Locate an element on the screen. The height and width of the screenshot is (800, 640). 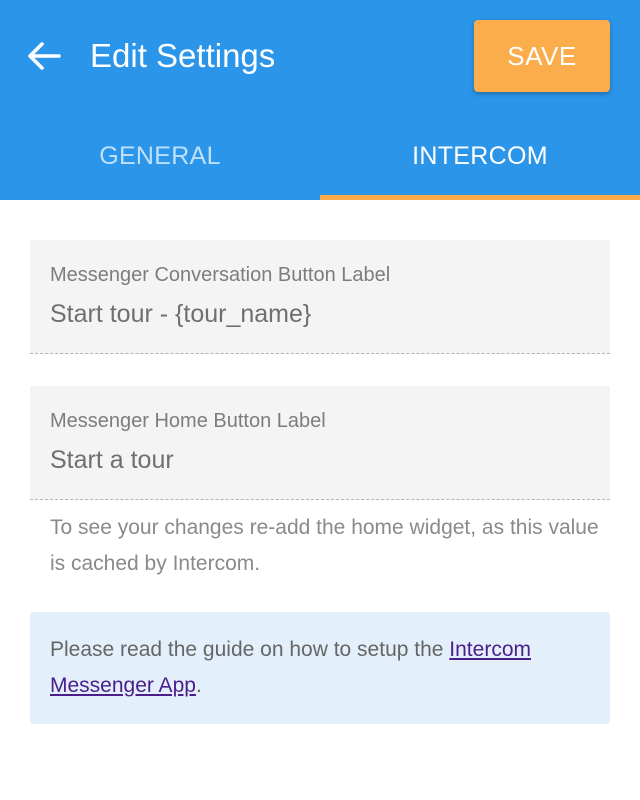
tab-general: GENERAL is located at coordinates (160, 156).